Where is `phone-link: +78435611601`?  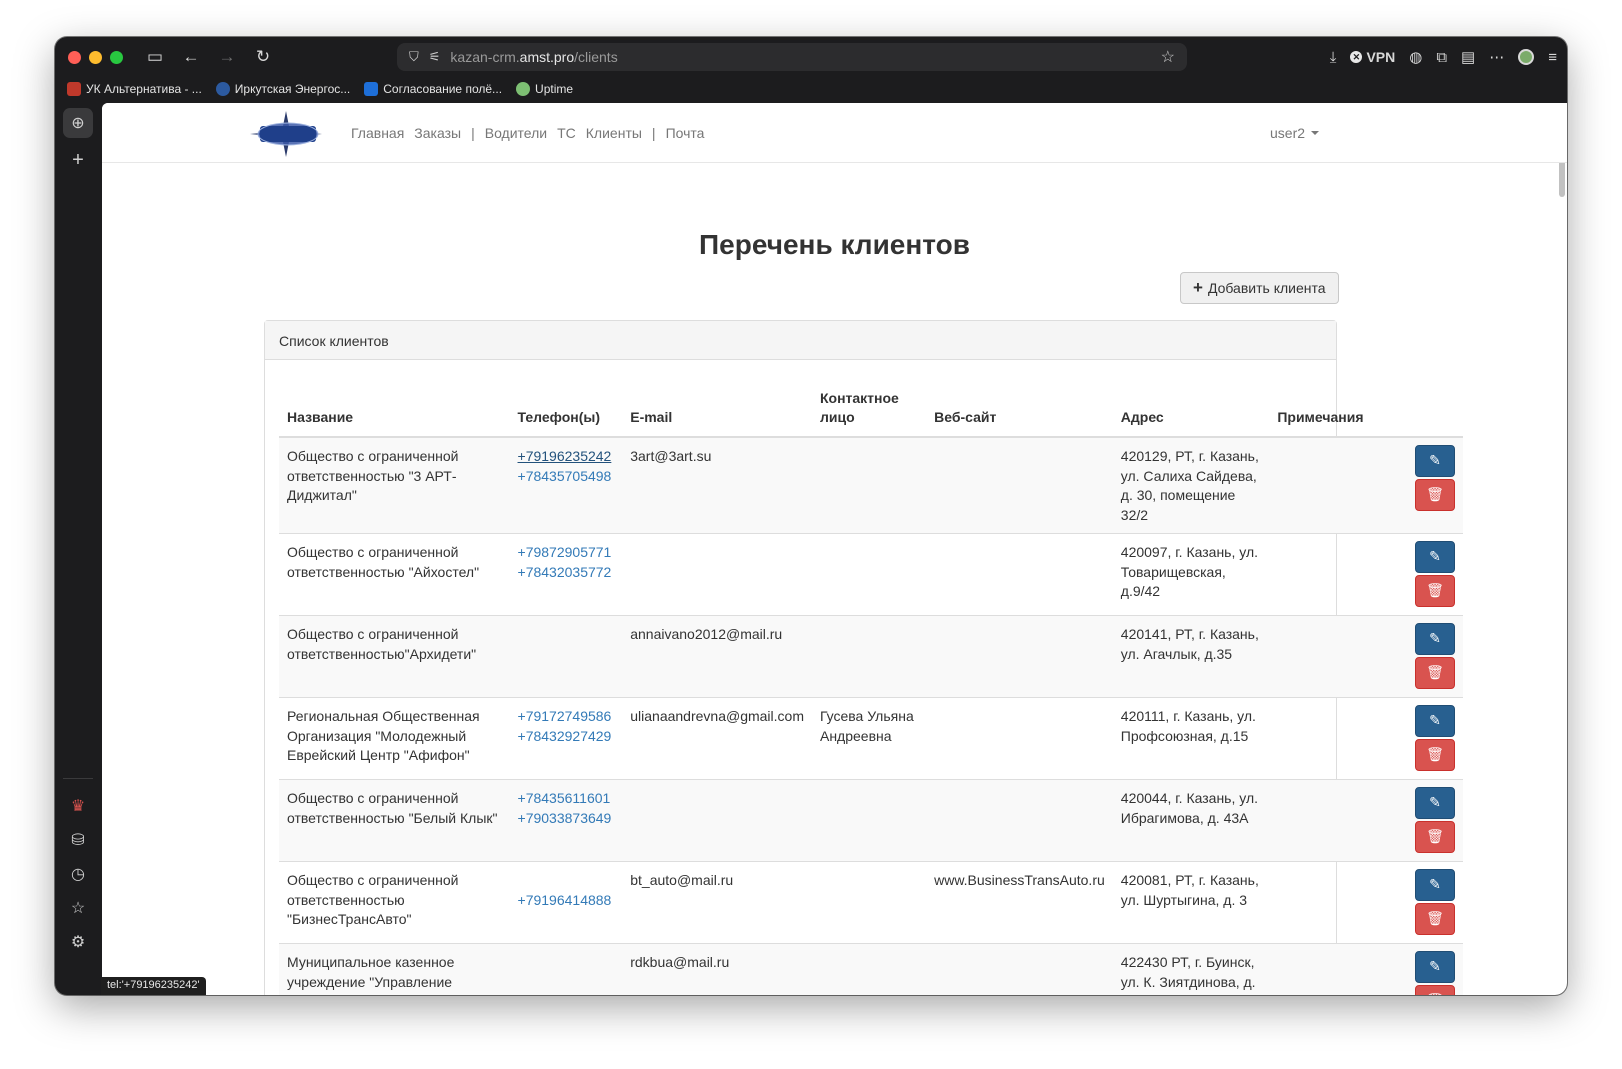 phone-link: +78435611601 is located at coordinates (566, 799).